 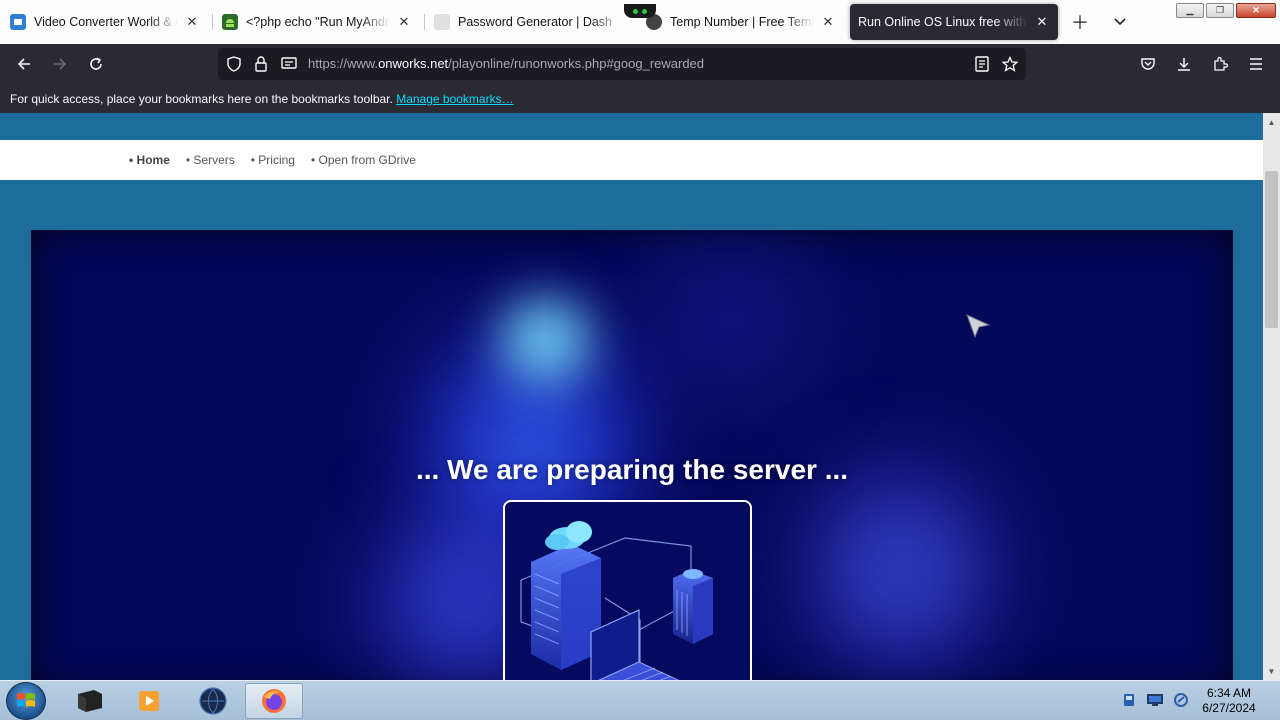 I want to click on system-clock: 6:34 AM 6/27/2024, so click(x=1229, y=701).